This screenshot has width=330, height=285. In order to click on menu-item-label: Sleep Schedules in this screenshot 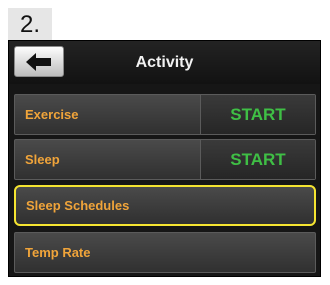, I will do `click(78, 205)`.